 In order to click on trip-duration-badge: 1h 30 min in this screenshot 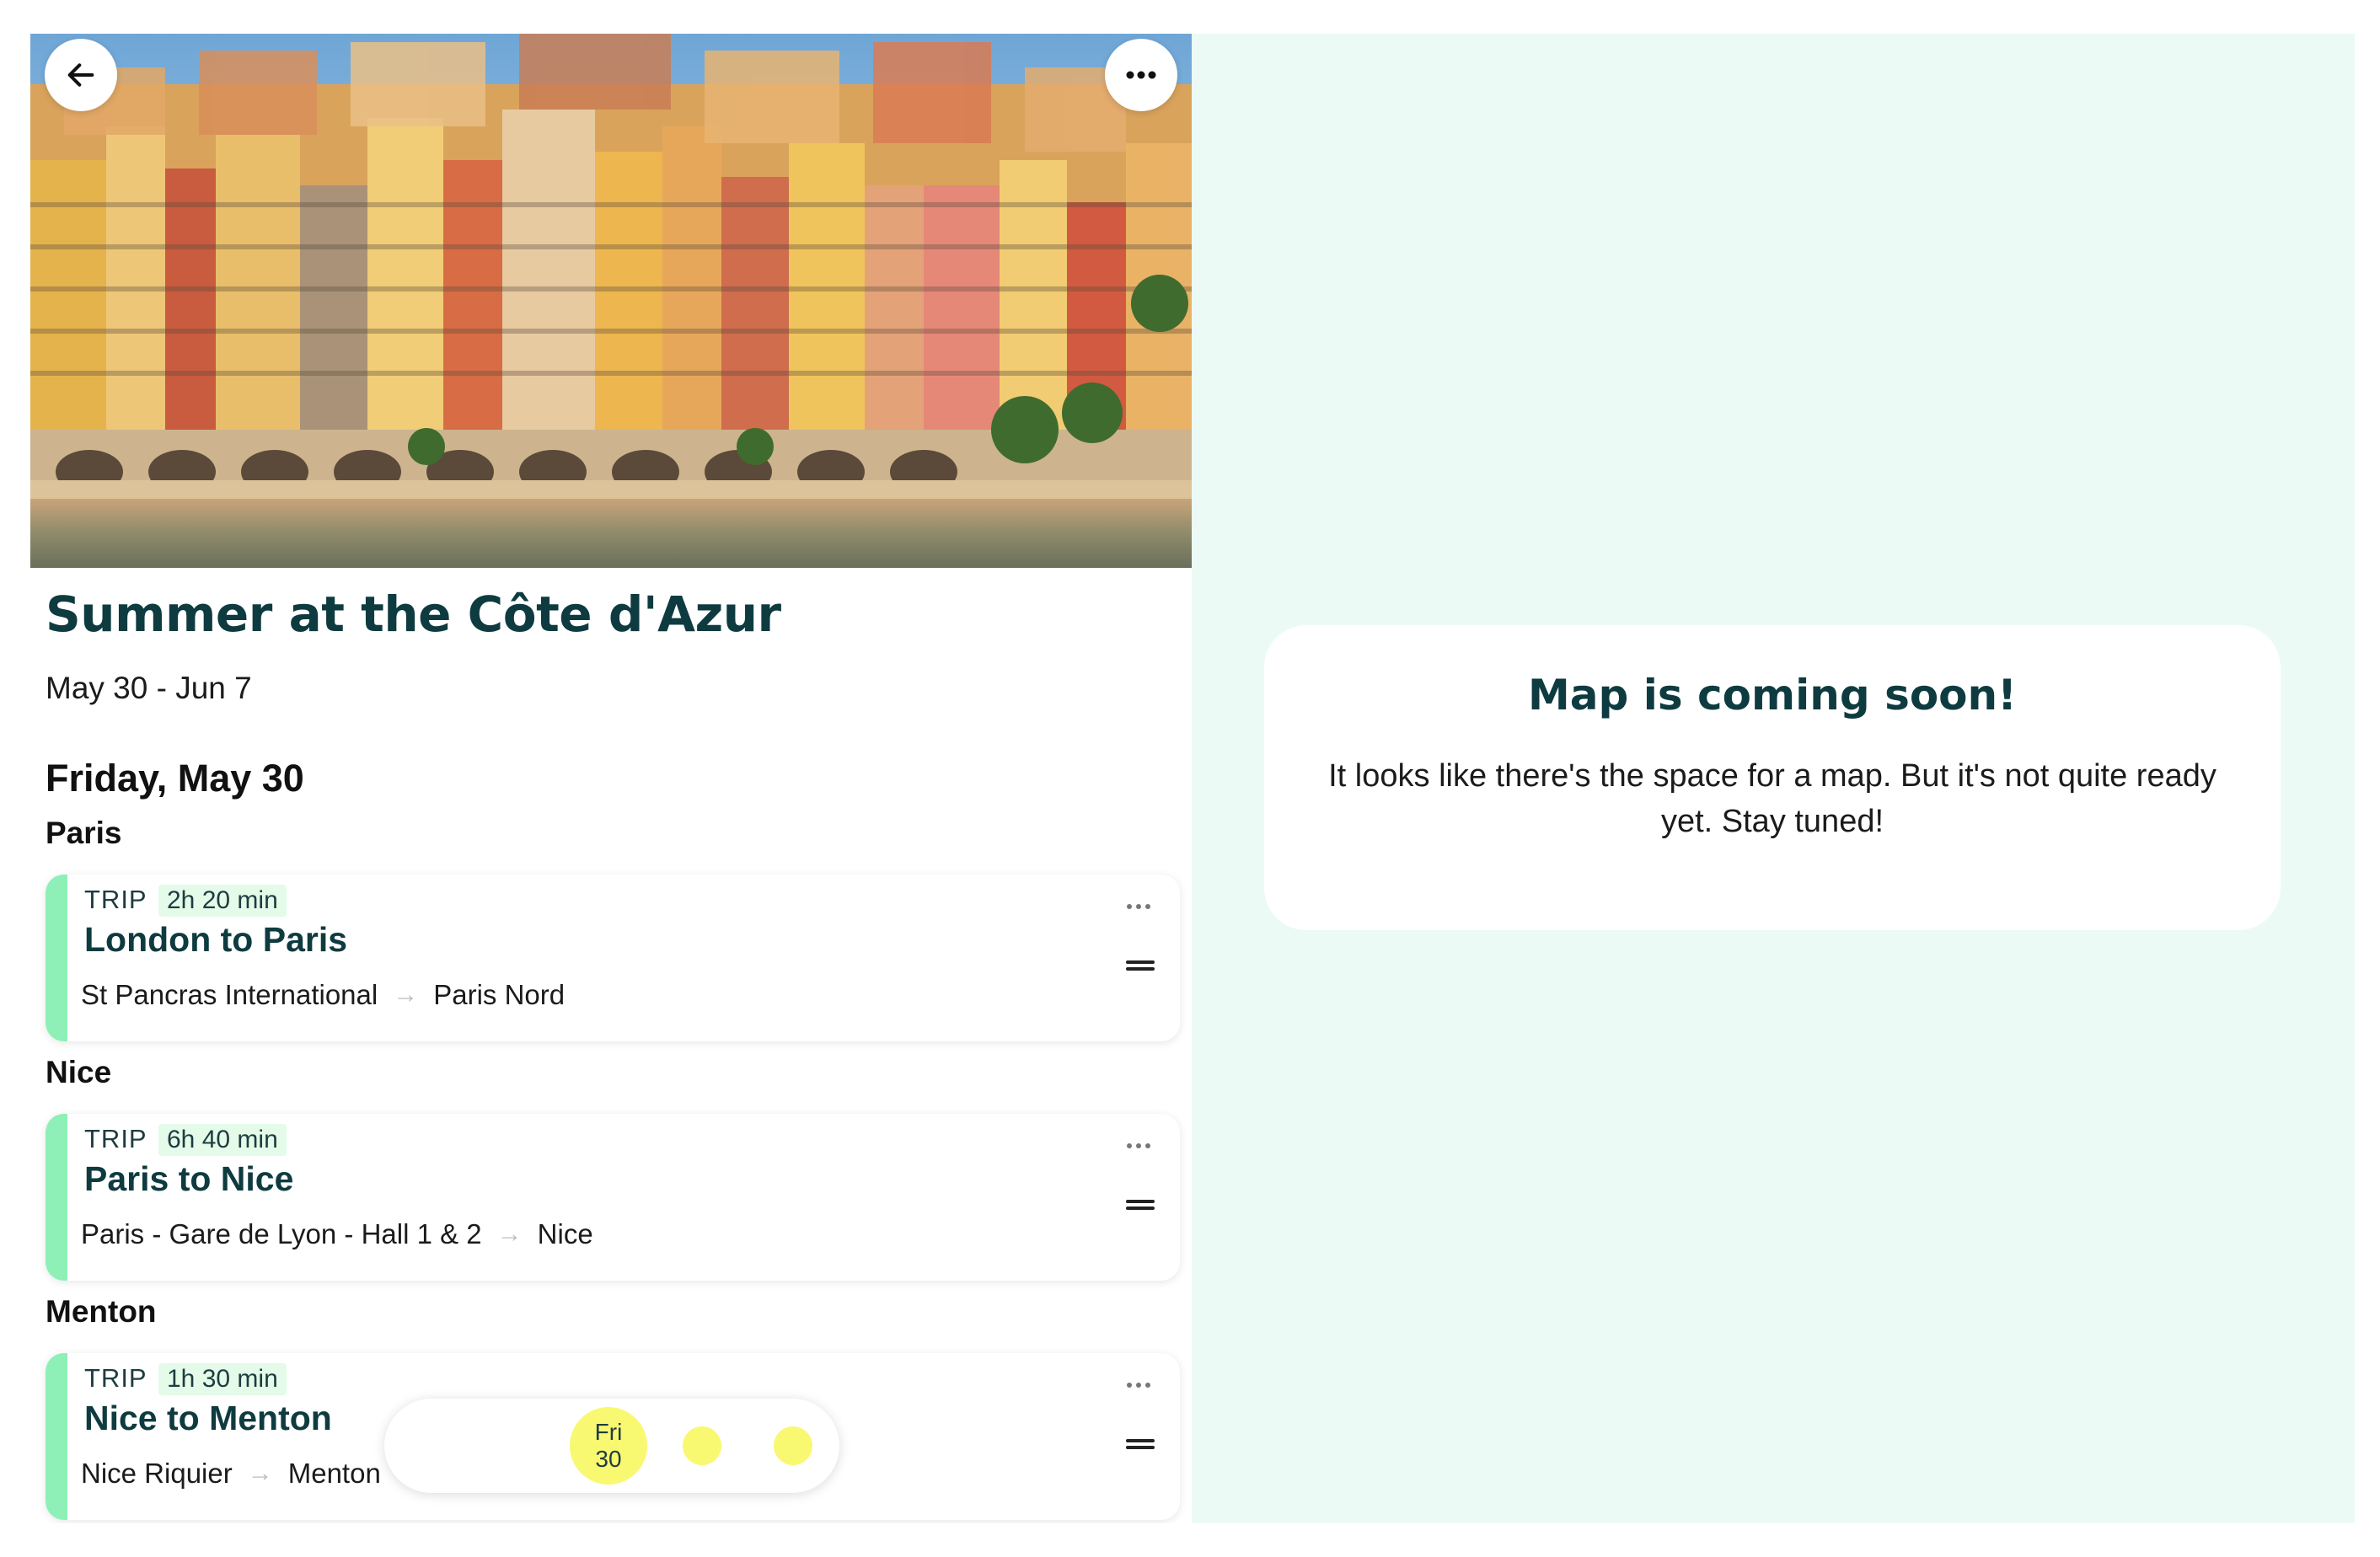, I will do `click(222, 1379)`.